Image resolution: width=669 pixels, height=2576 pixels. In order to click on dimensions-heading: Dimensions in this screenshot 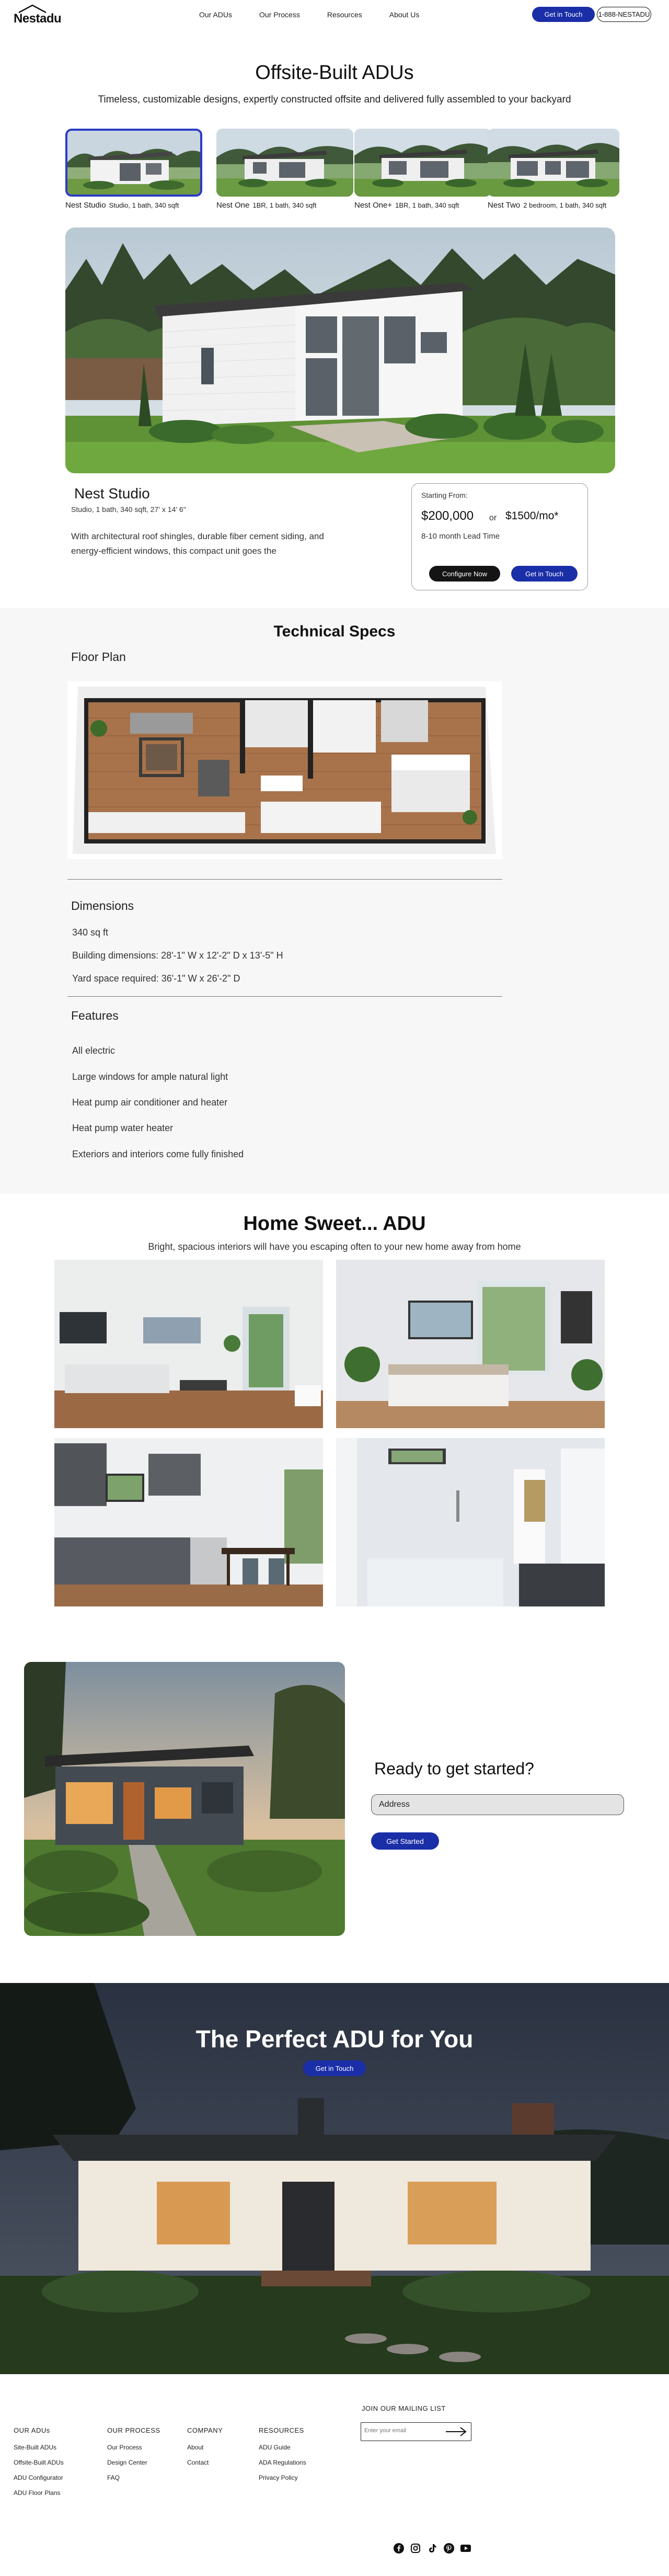, I will do `click(102, 906)`.